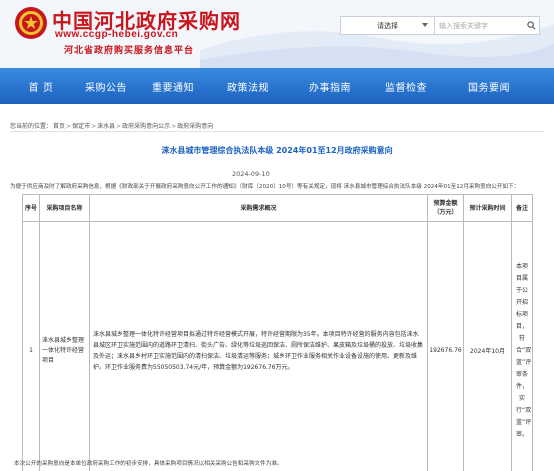 This screenshot has height=471, width=554. I want to click on publish-date: 2024-09-10, so click(251, 174).